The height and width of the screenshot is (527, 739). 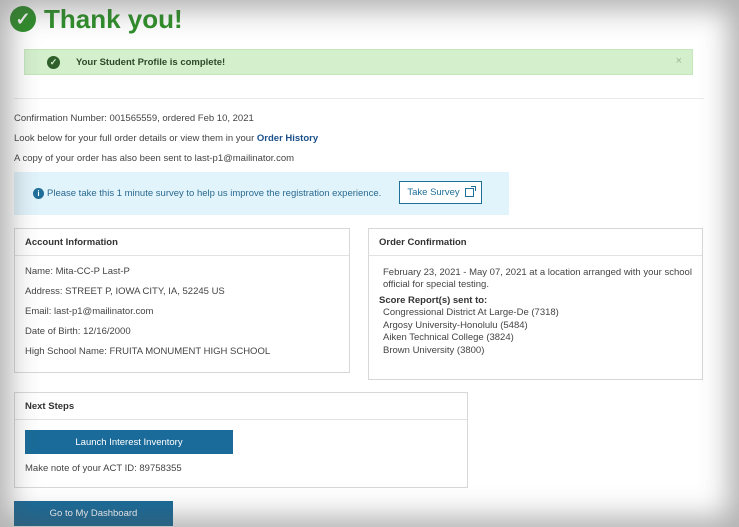 I want to click on success-banner: ✓ Your Student Profile is complete! ×, so click(x=358, y=62).